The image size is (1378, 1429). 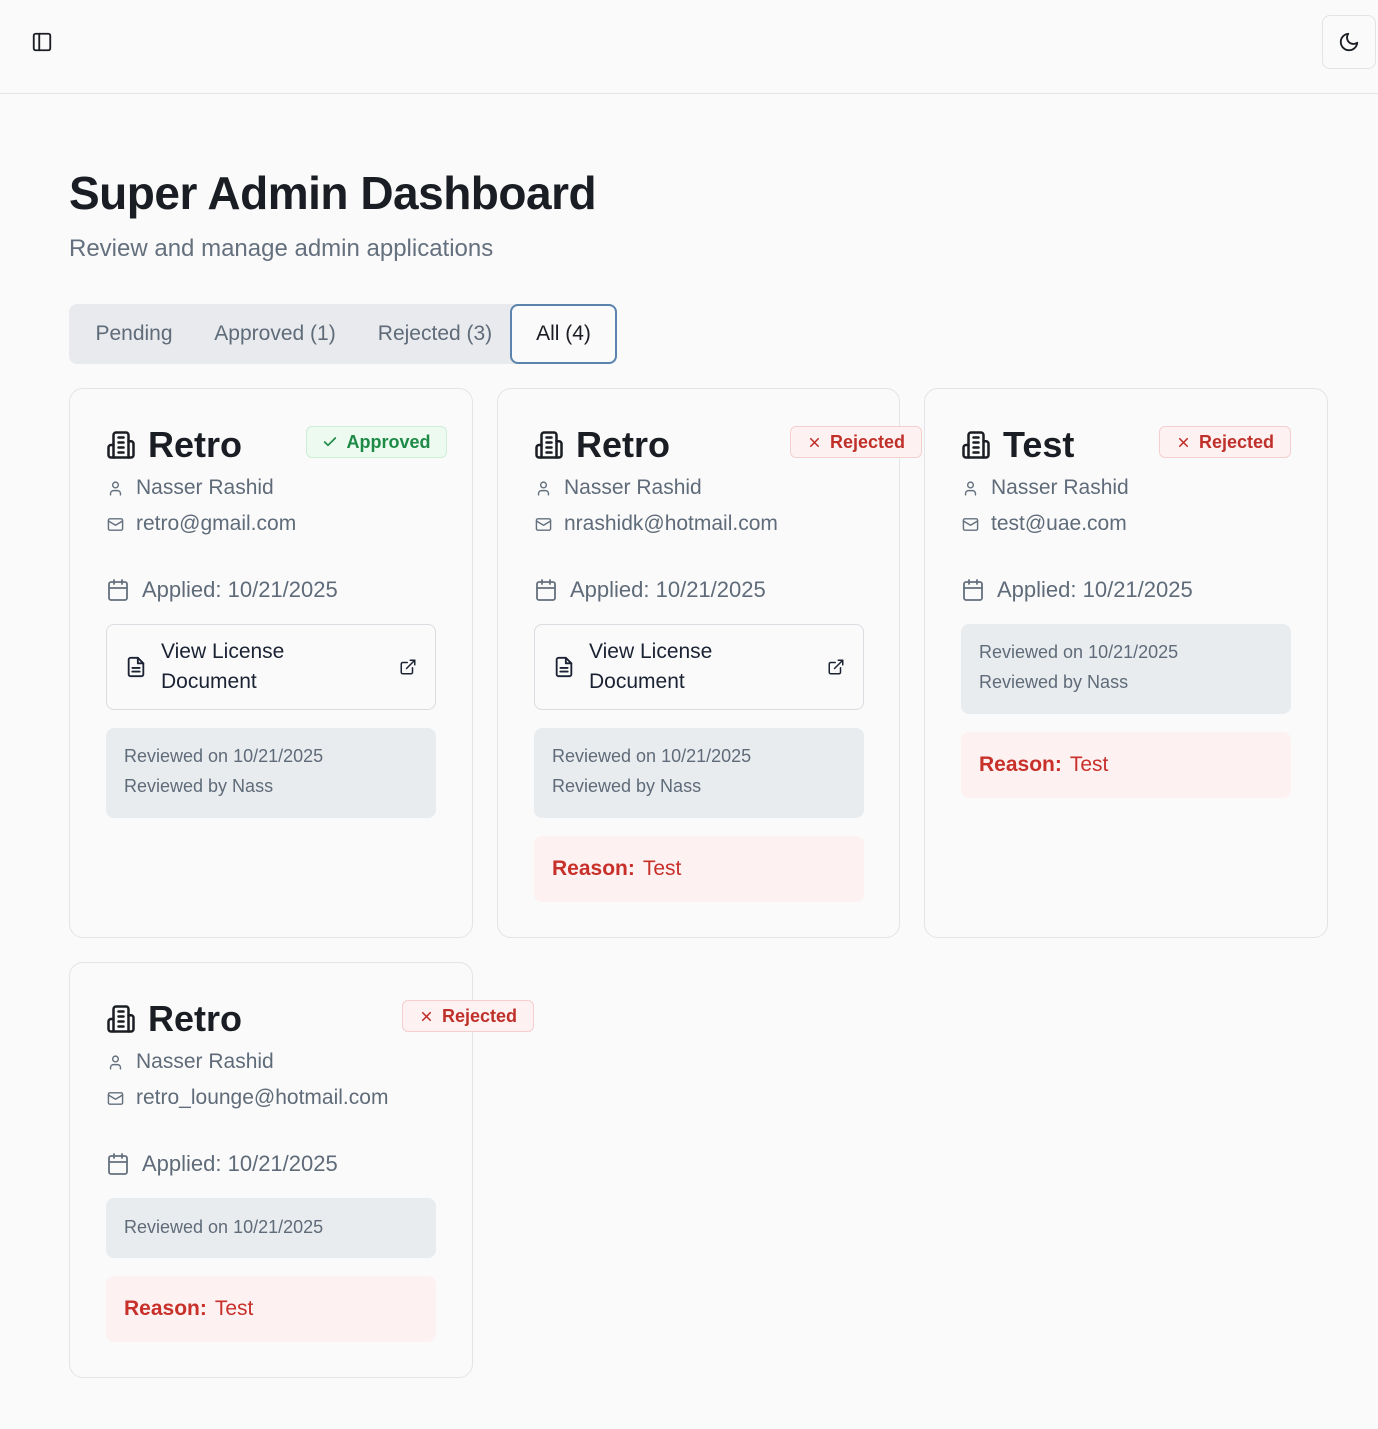 I want to click on email-row: retro@gmail.com, so click(x=201, y=524).